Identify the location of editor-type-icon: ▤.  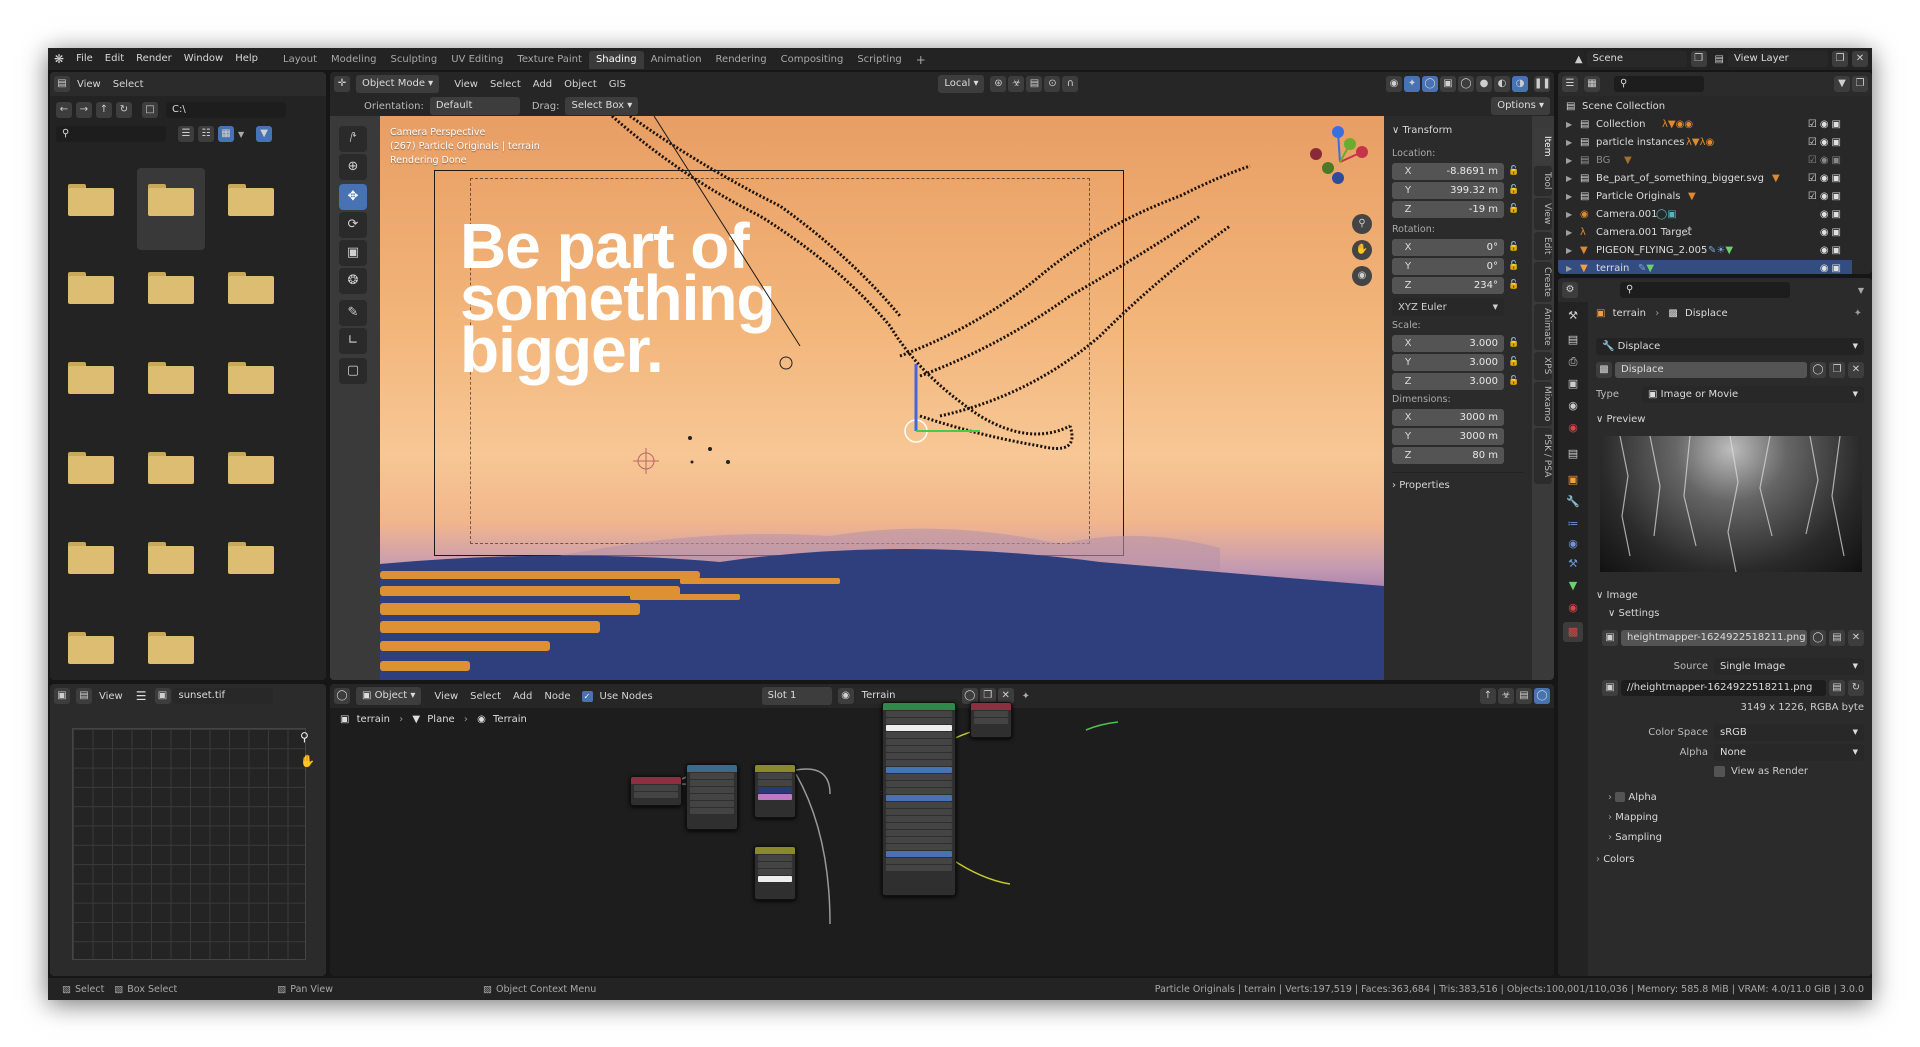
(62, 84).